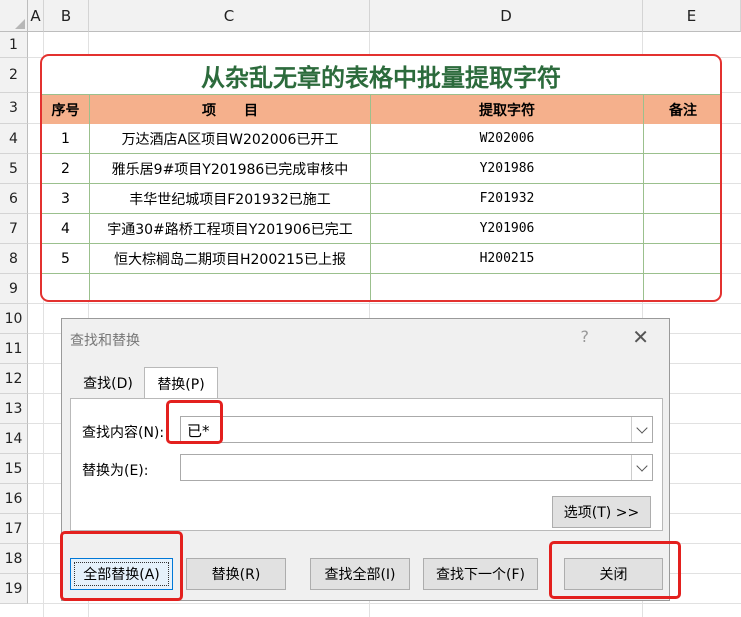  Describe the element at coordinates (507, 199) in the screenshot. I see `cell-code: F201932` at that location.